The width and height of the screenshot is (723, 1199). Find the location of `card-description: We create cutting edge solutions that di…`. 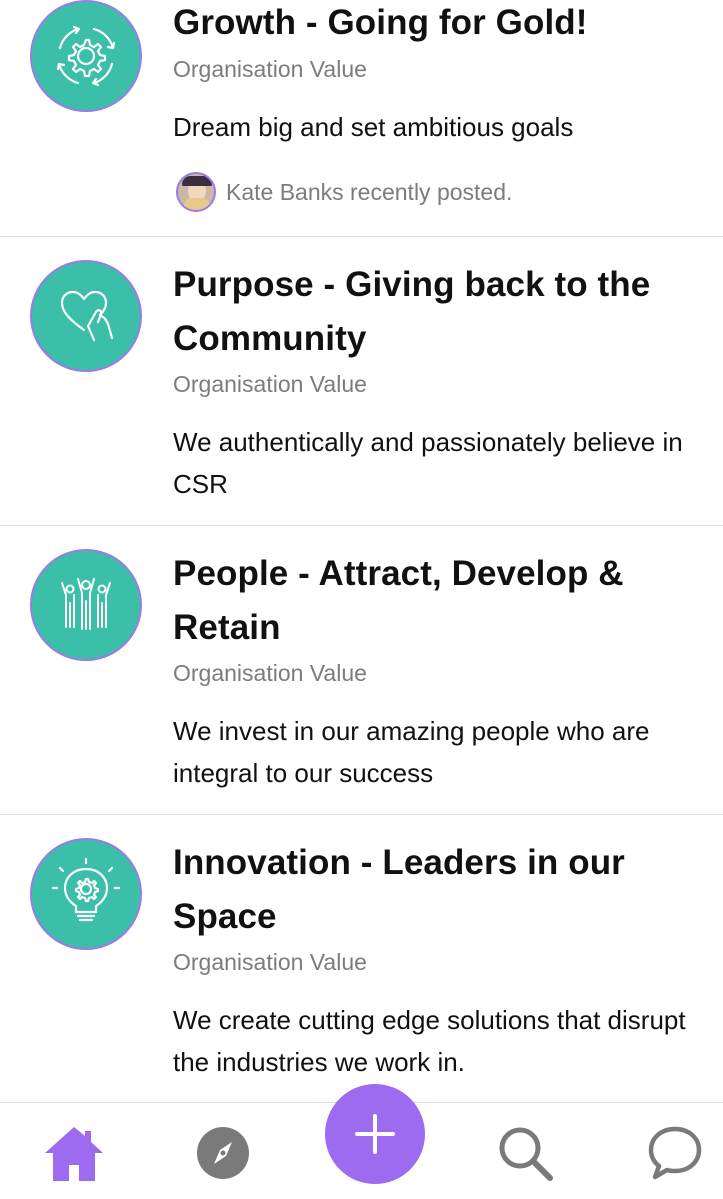

card-description: We create cutting edge solutions that di… is located at coordinates (429, 1041).